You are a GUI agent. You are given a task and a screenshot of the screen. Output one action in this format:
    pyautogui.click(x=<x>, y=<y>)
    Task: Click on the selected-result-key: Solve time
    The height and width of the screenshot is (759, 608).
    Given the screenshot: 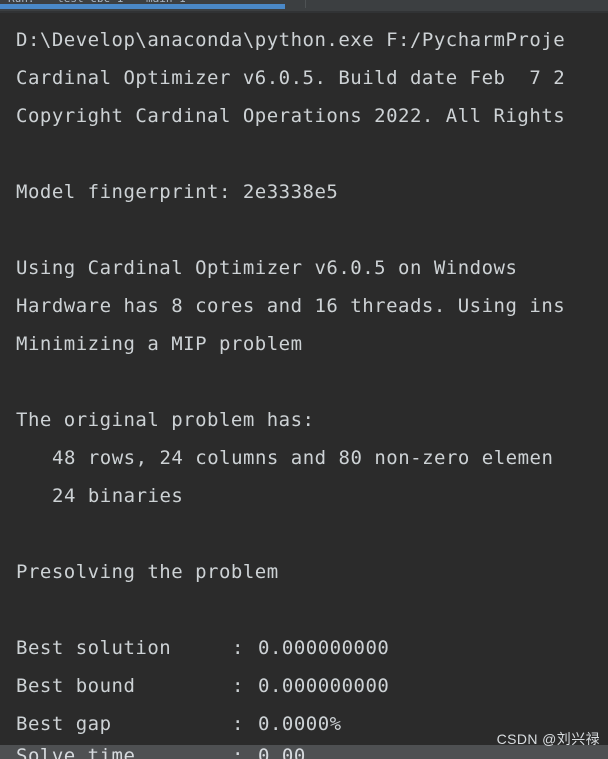 What is the action you would take?
    pyautogui.click(x=76, y=752)
    